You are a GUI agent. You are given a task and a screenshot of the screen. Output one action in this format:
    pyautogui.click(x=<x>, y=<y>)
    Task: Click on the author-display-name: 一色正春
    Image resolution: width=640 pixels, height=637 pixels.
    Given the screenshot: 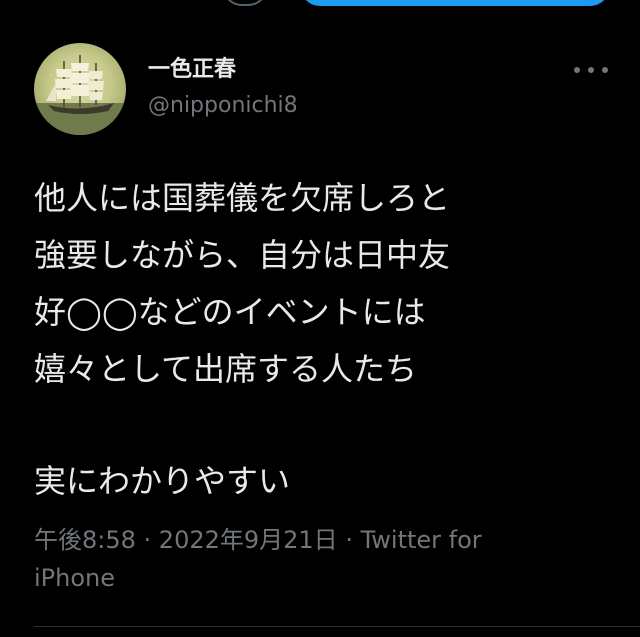 What is the action you would take?
    pyautogui.click(x=192, y=70)
    